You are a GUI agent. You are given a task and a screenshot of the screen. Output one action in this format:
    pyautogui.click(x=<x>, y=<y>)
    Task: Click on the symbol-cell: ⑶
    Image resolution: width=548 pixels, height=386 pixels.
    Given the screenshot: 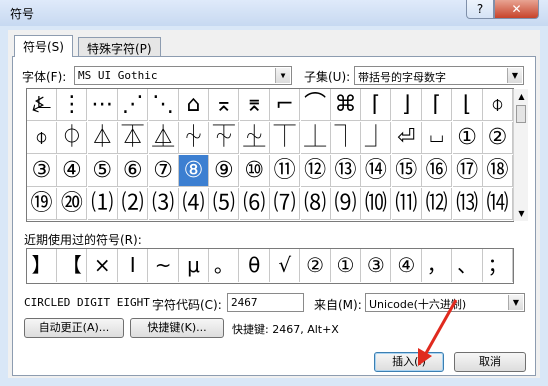 What is the action you would take?
    pyautogui.click(x=163, y=204)
    